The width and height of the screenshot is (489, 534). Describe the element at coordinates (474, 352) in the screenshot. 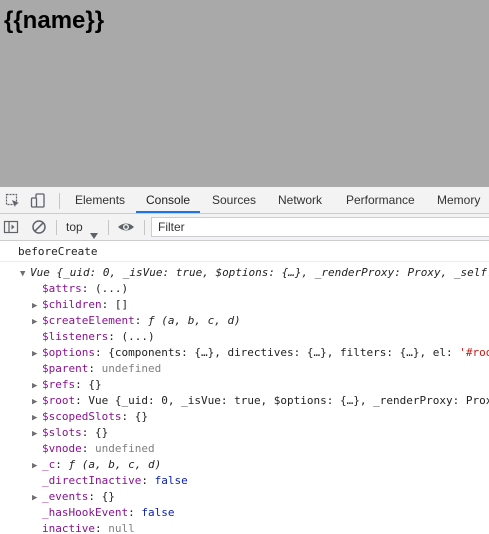

I see `property-value-string: '#roo` at that location.